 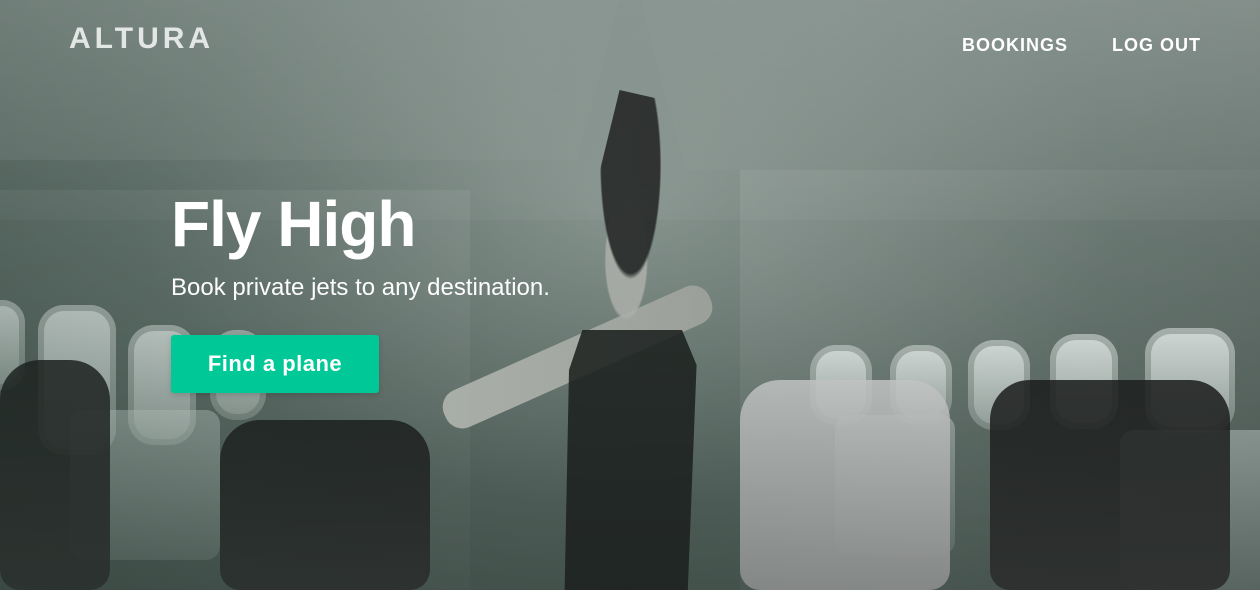 What do you see at coordinates (275, 363) in the screenshot?
I see `find-plane-button: Find a plane` at bounding box center [275, 363].